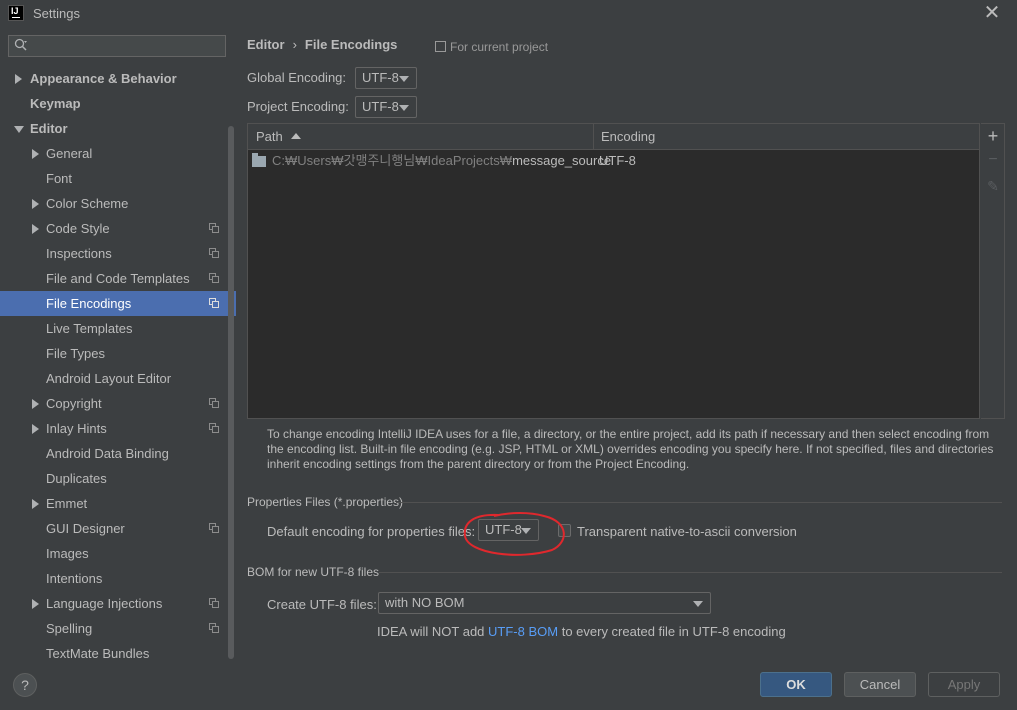 The height and width of the screenshot is (710, 1017). Describe the element at coordinates (118, 353) in the screenshot. I see `sidebar-item: File Types` at that location.